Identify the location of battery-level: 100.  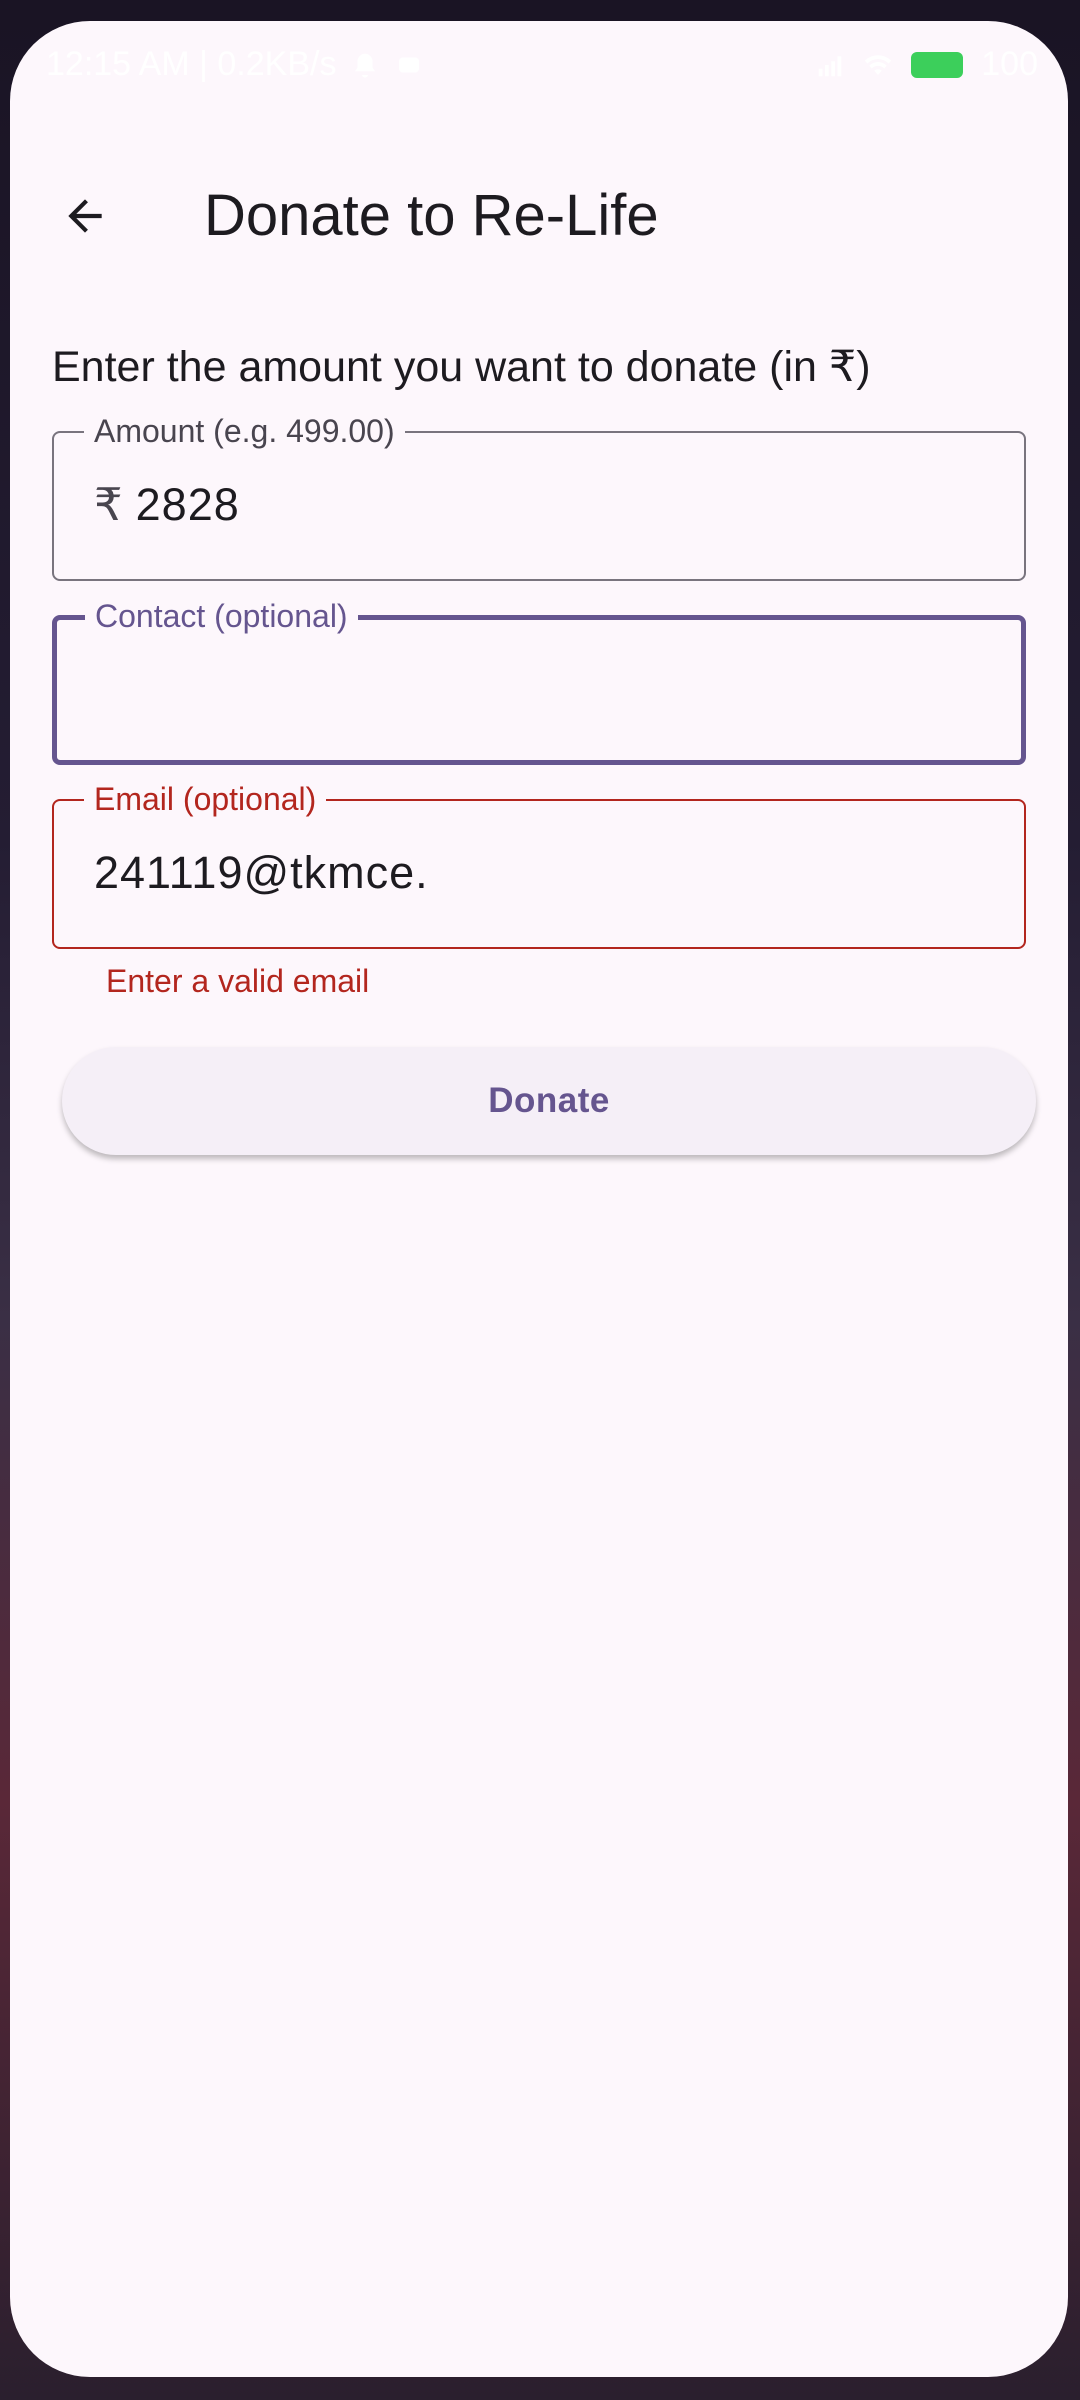
(1009, 64).